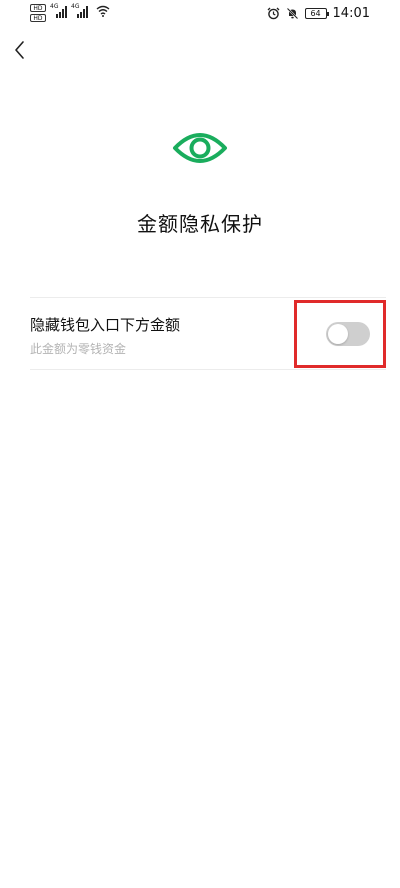 The height and width of the screenshot is (888, 400). Describe the element at coordinates (338, 334) in the screenshot. I see `toggle-knob` at that location.